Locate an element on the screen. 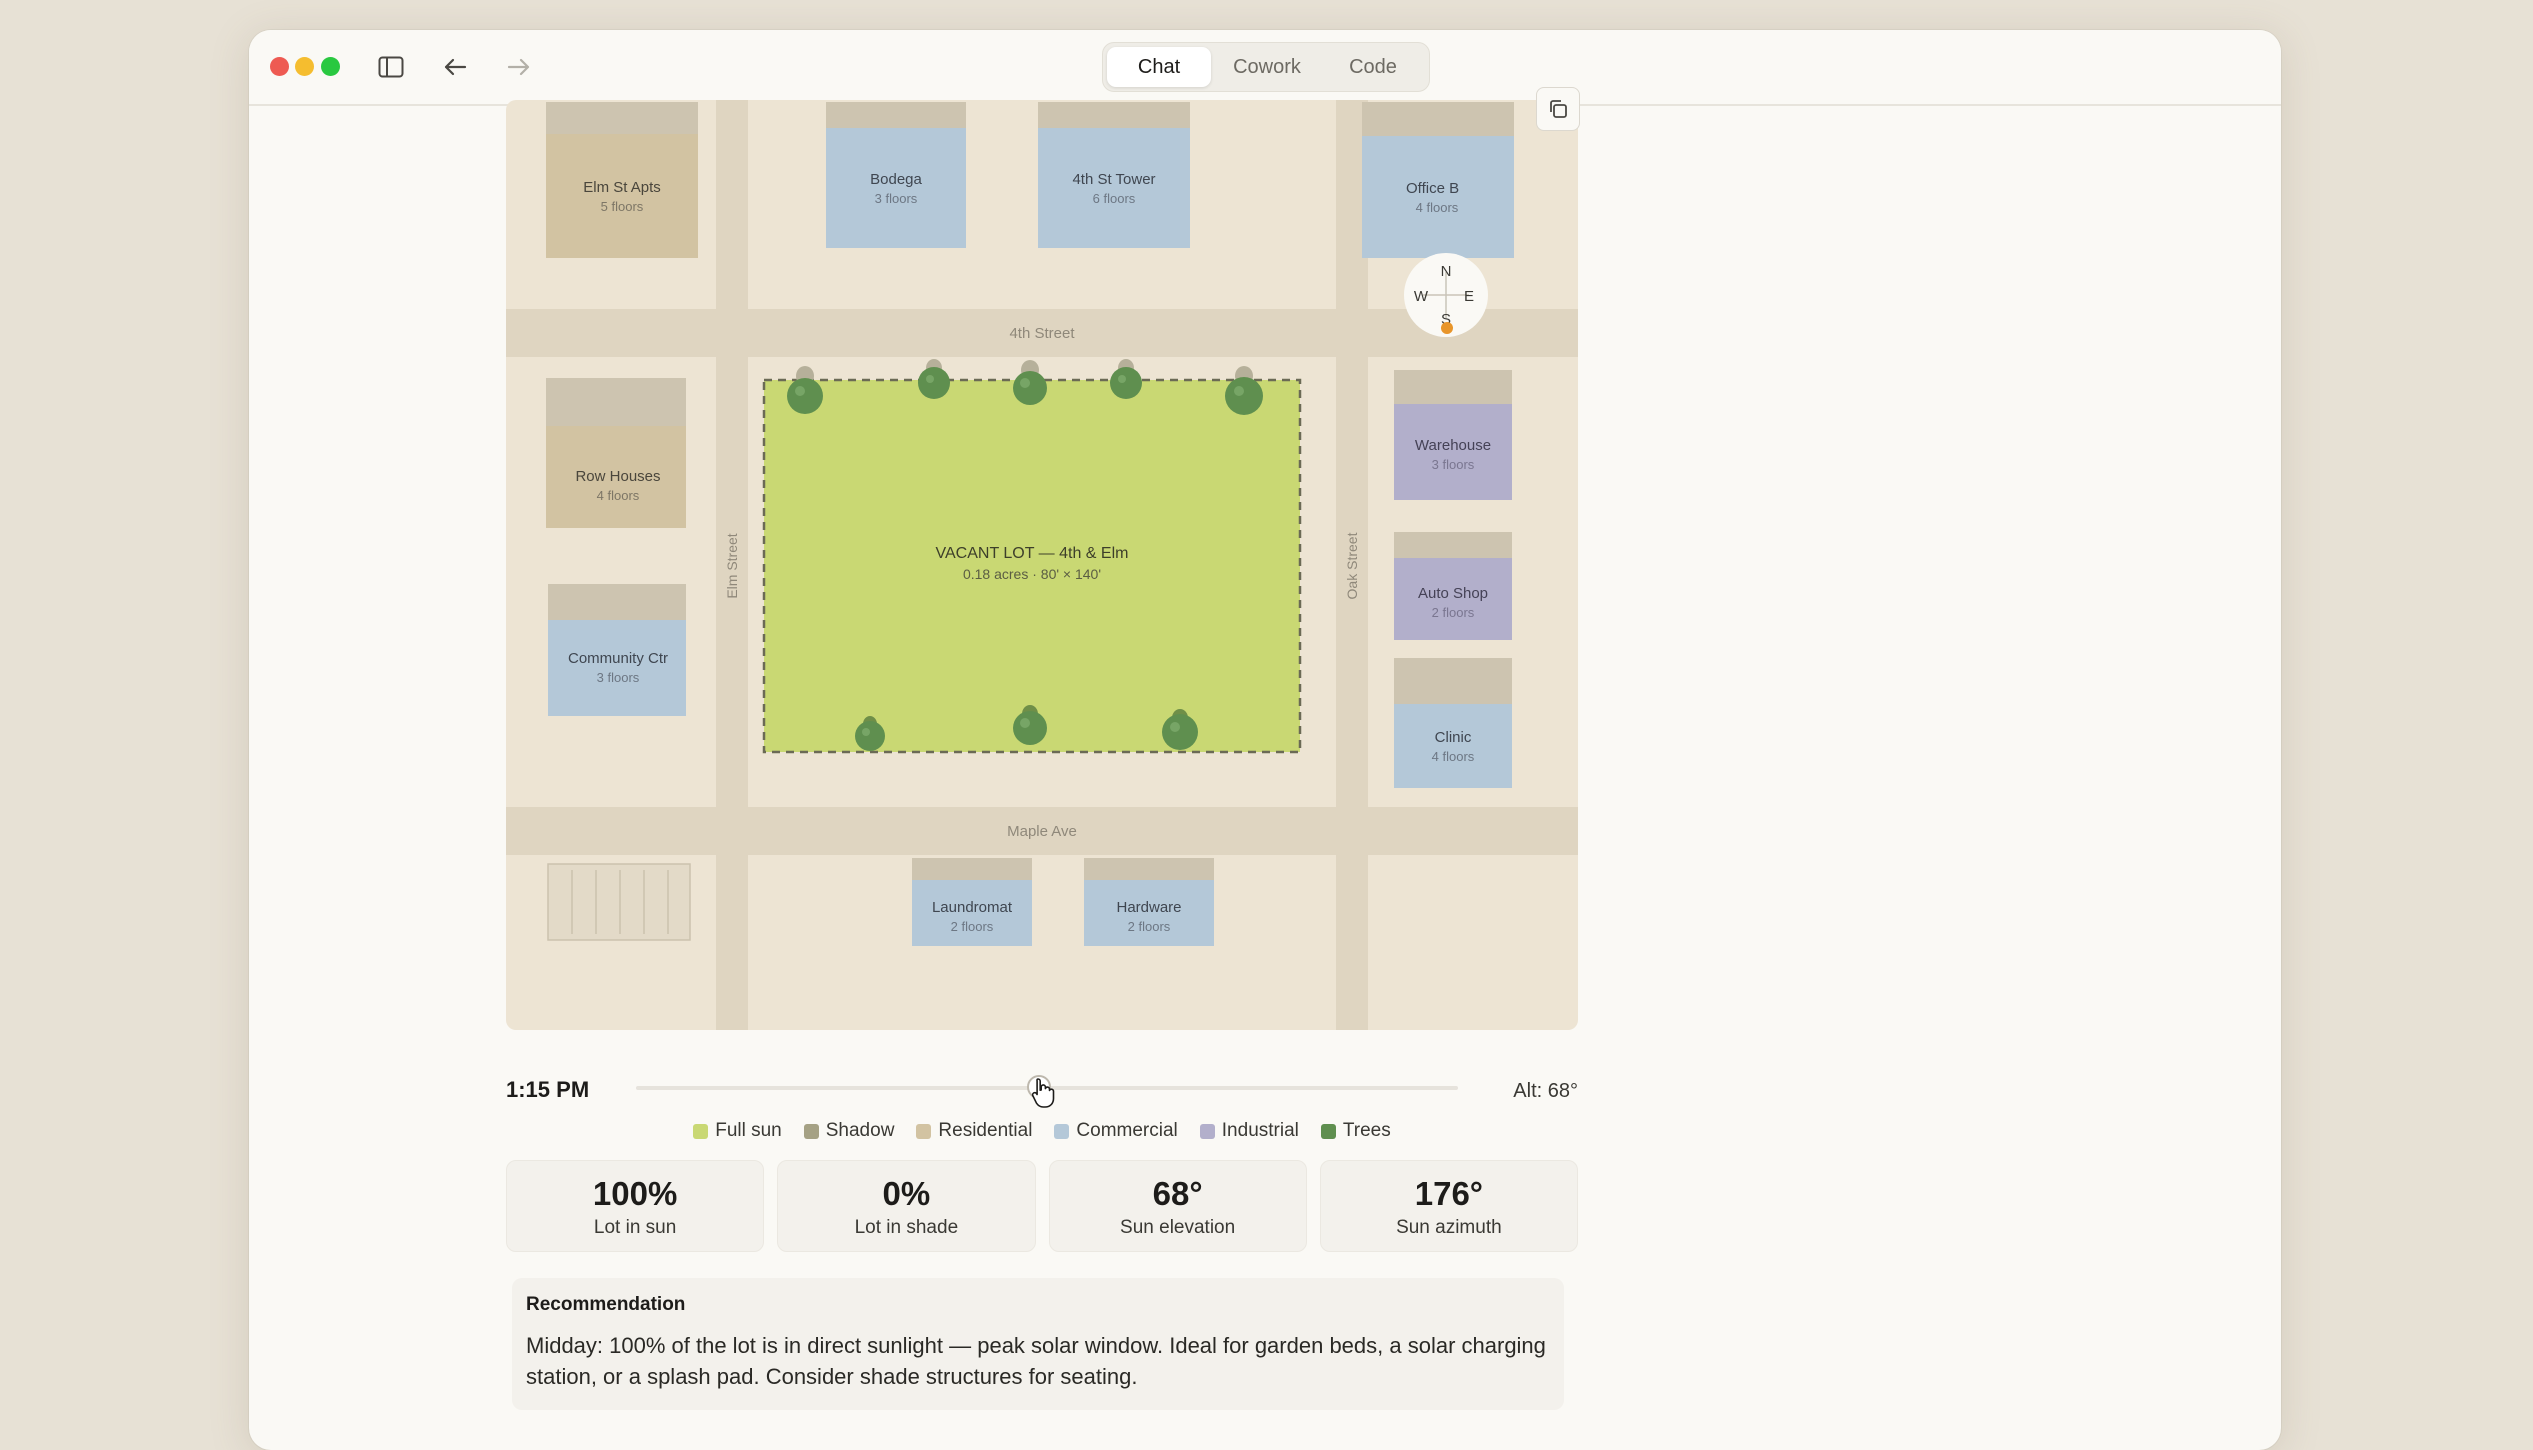 The height and width of the screenshot is (1450, 2533). lot-subtitle: 0.18 acres · 80' × 140' is located at coordinates (1032, 574).